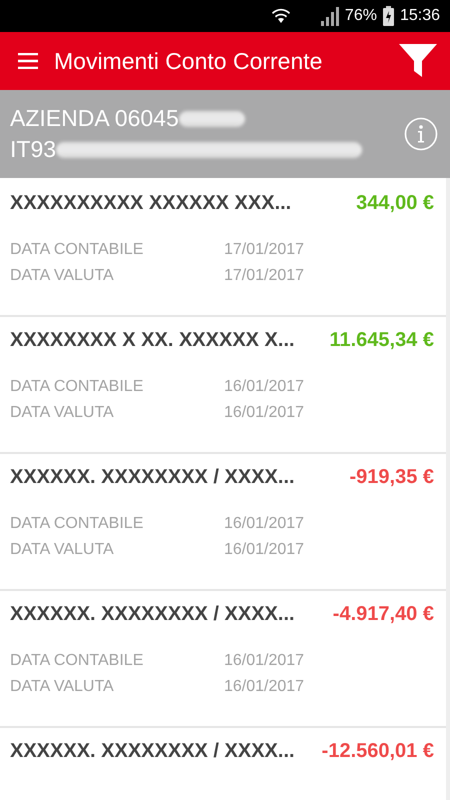 The width and height of the screenshot is (450, 800). I want to click on account-iban: IT93, so click(33, 149).